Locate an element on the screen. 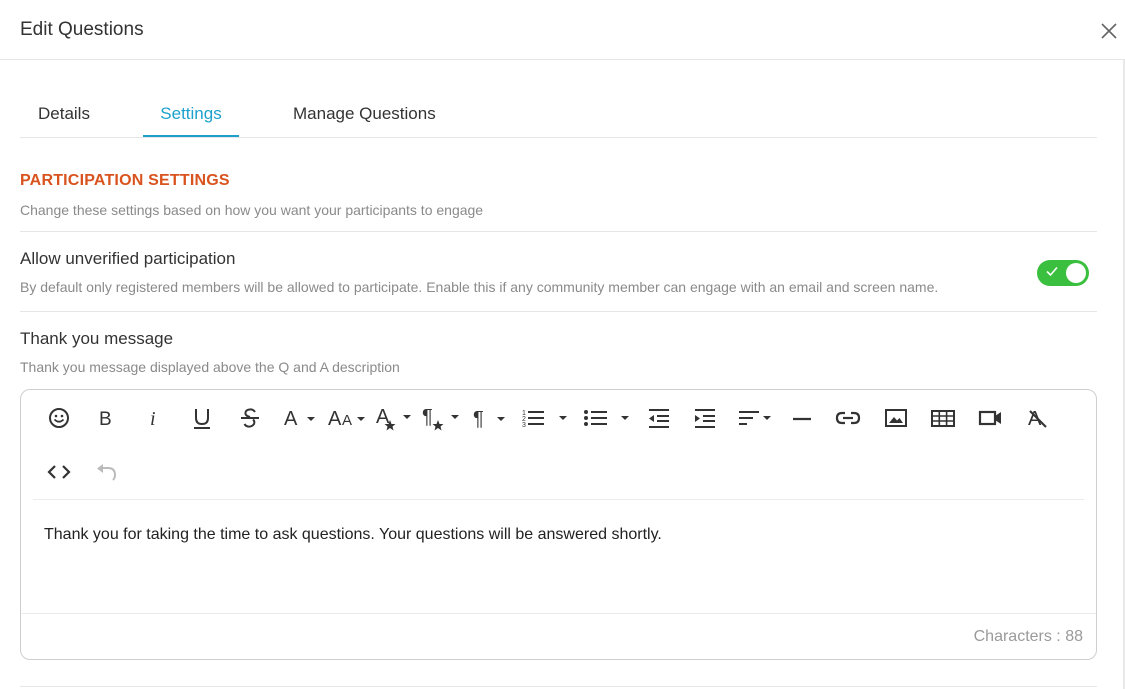  unordered-list-button is located at coordinates (608, 418).